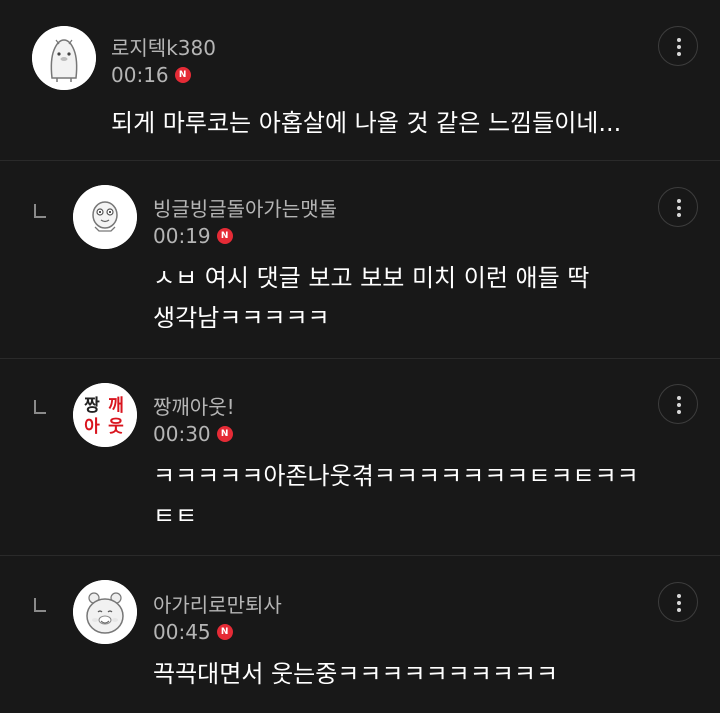 This screenshot has height=713, width=720. Describe the element at coordinates (241, 318) in the screenshot. I see `comment-text-line: 생각남ㅋㅋㅋㅋㅋ` at that location.